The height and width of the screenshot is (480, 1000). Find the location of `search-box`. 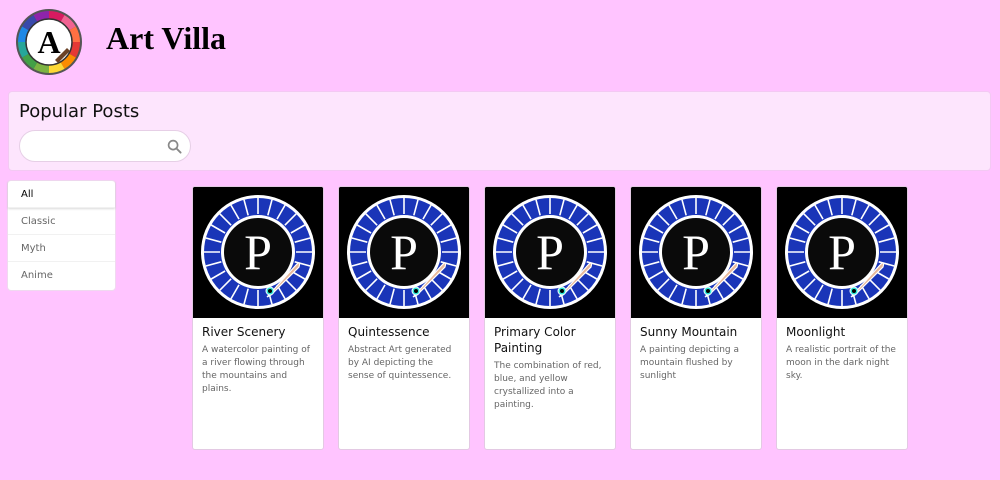

search-box is located at coordinates (105, 146).